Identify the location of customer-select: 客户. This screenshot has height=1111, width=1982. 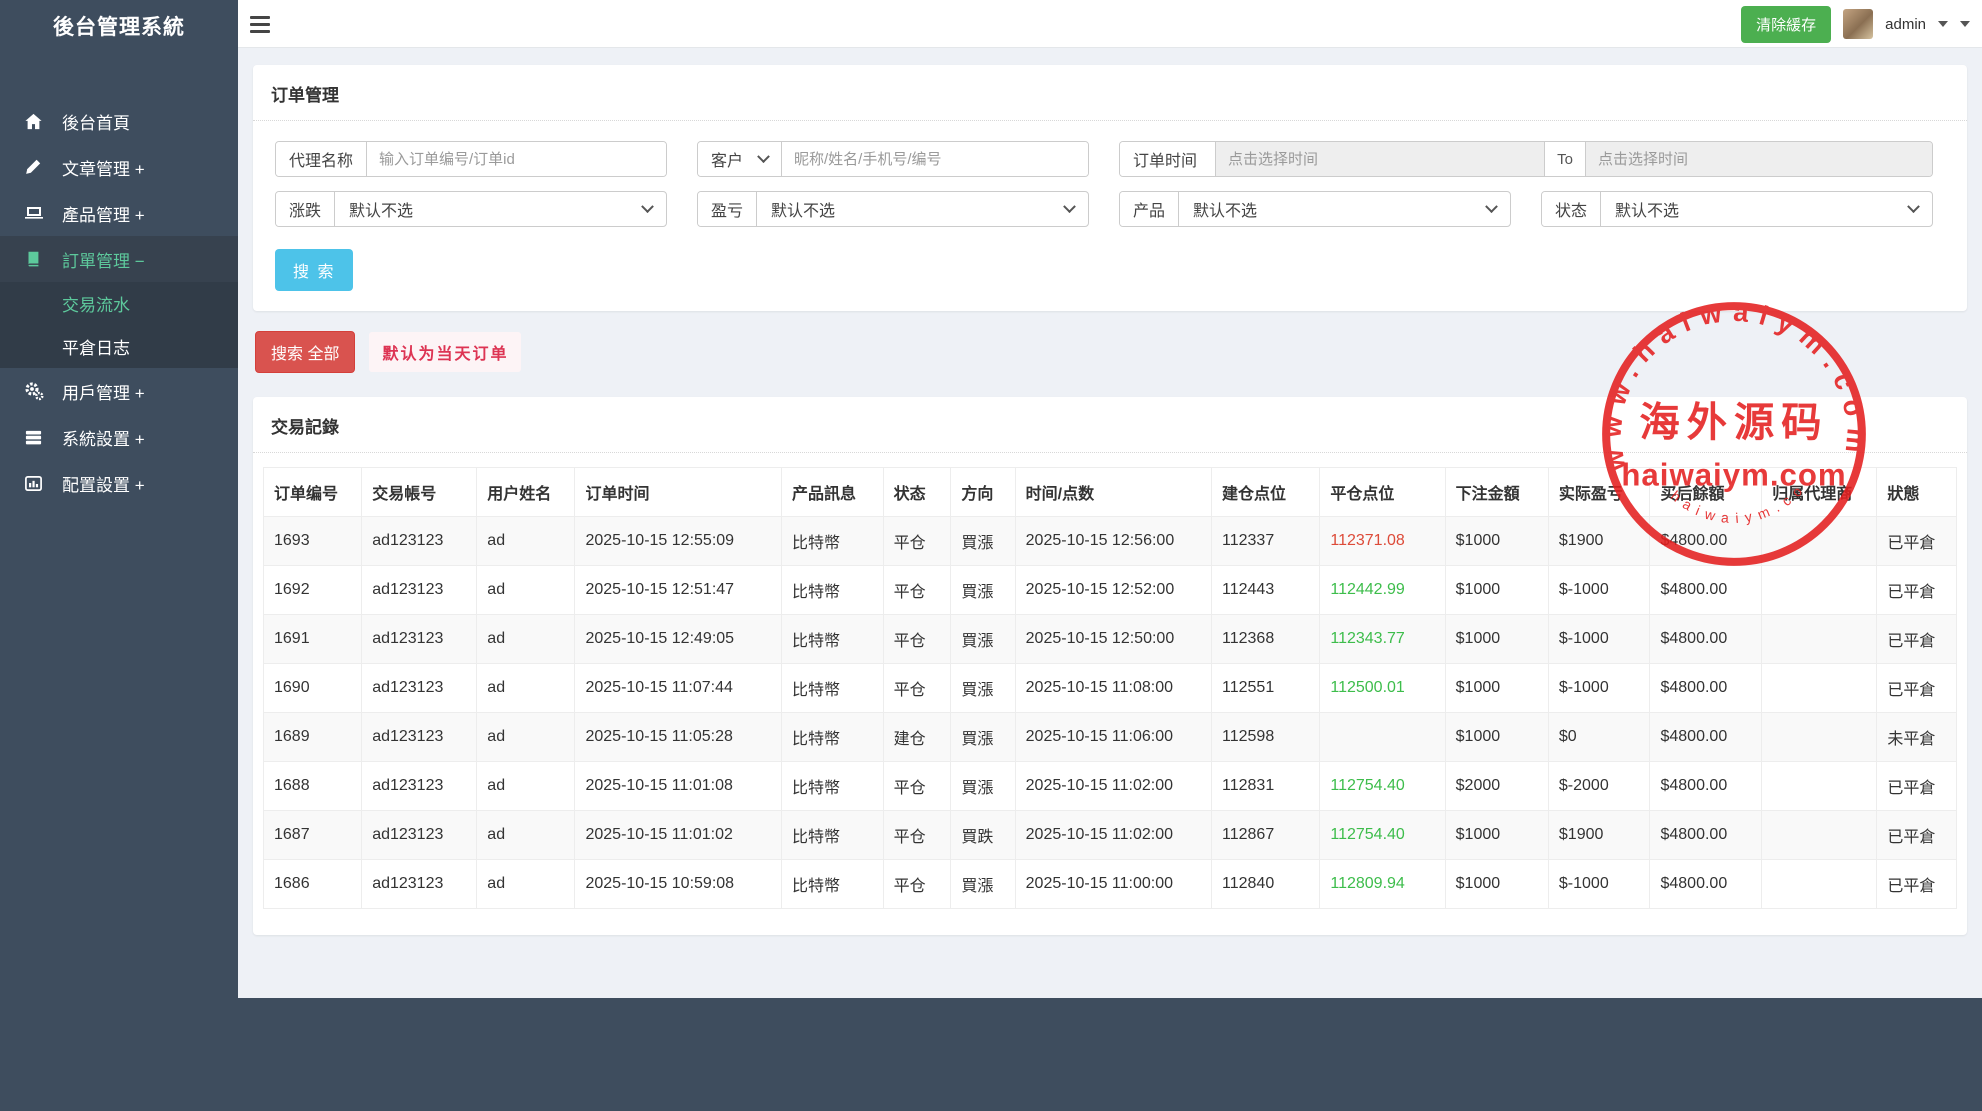
(740, 159).